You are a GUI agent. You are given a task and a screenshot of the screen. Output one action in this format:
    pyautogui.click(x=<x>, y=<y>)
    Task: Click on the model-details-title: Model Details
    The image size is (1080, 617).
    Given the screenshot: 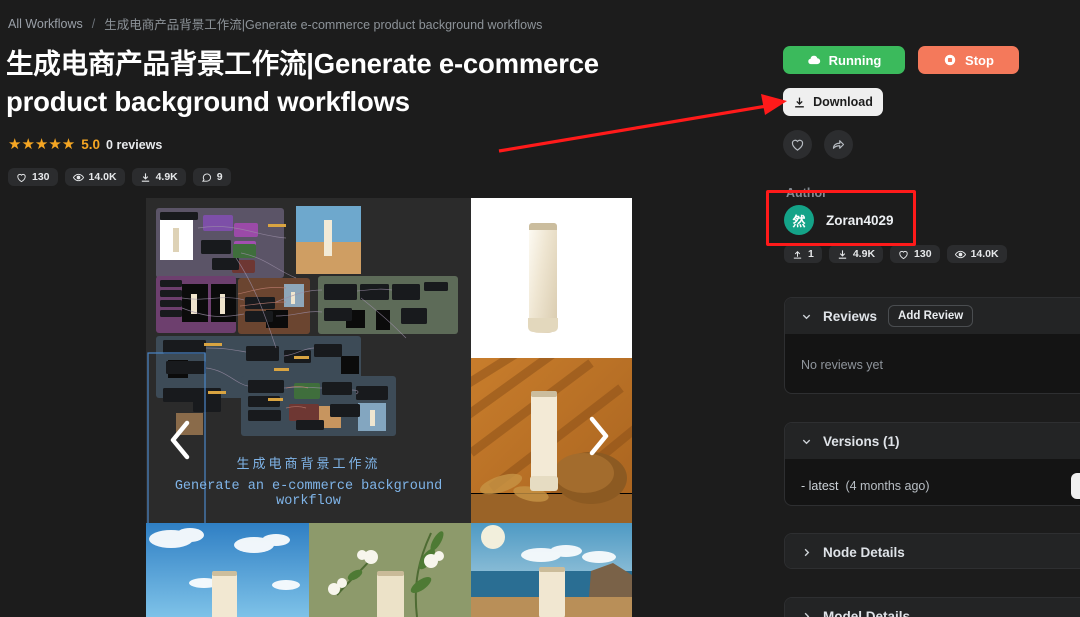 What is the action you would take?
    pyautogui.click(x=867, y=612)
    